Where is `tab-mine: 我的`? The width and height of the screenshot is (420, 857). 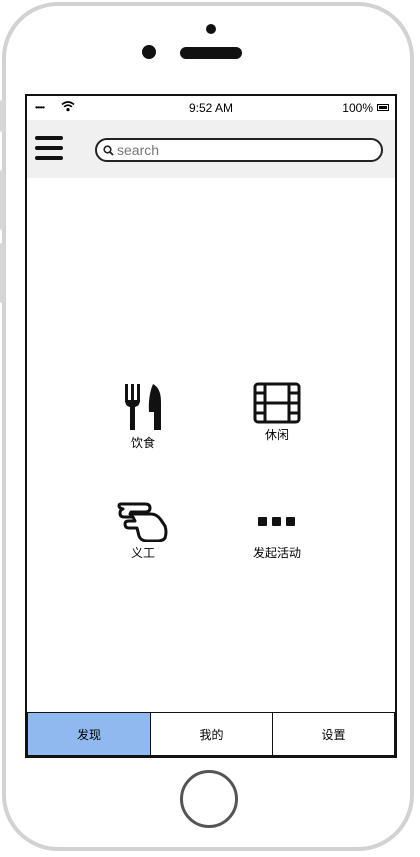
tab-mine: 我的 is located at coordinates (211, 734).